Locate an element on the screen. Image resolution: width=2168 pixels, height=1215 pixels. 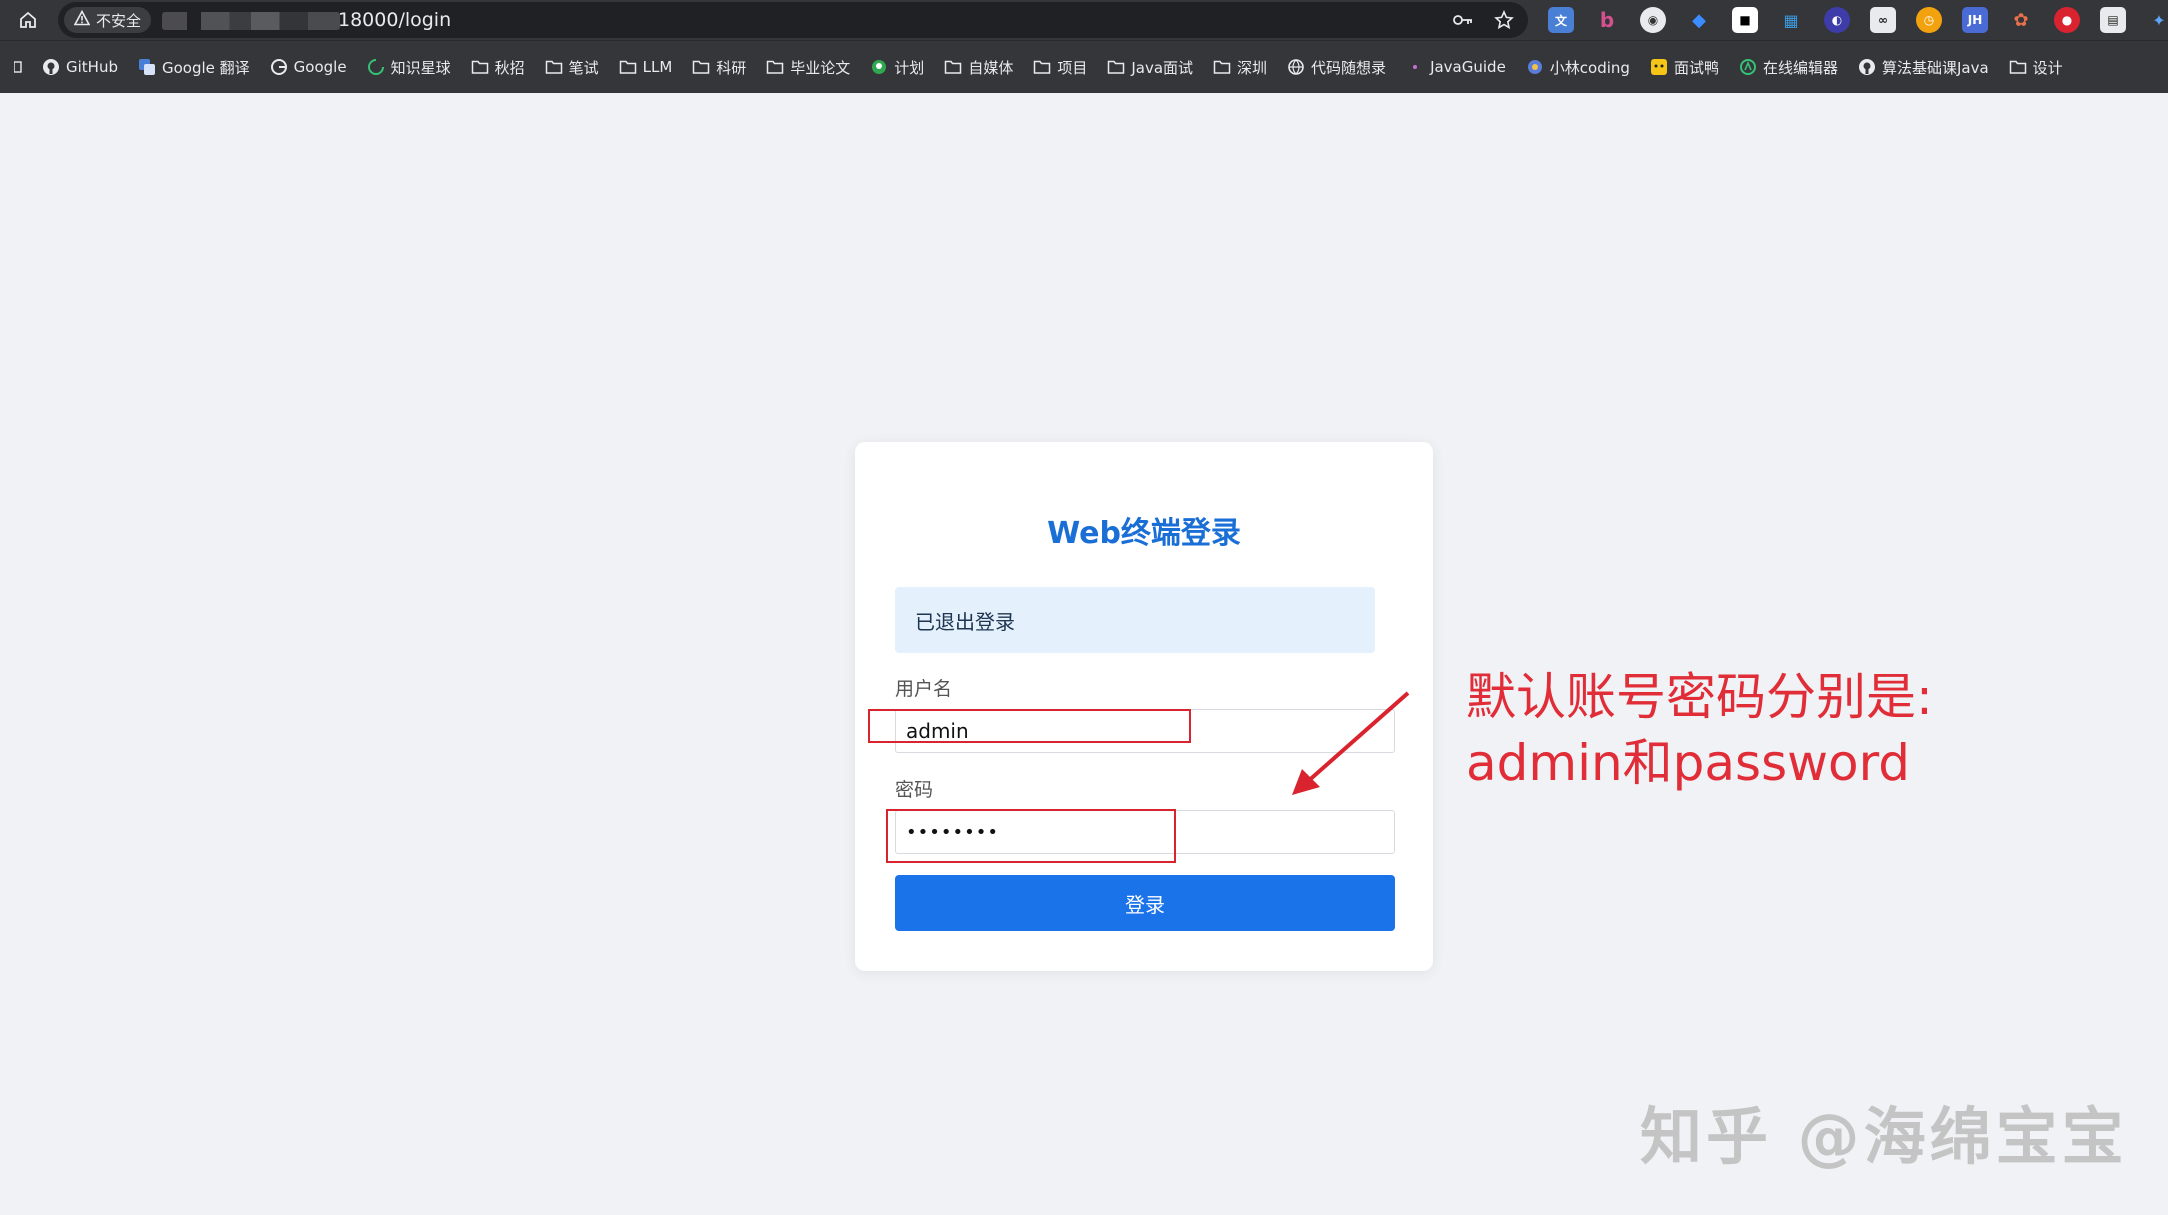
jh-ext-icon: JH is located at coordinates (1975, 20).